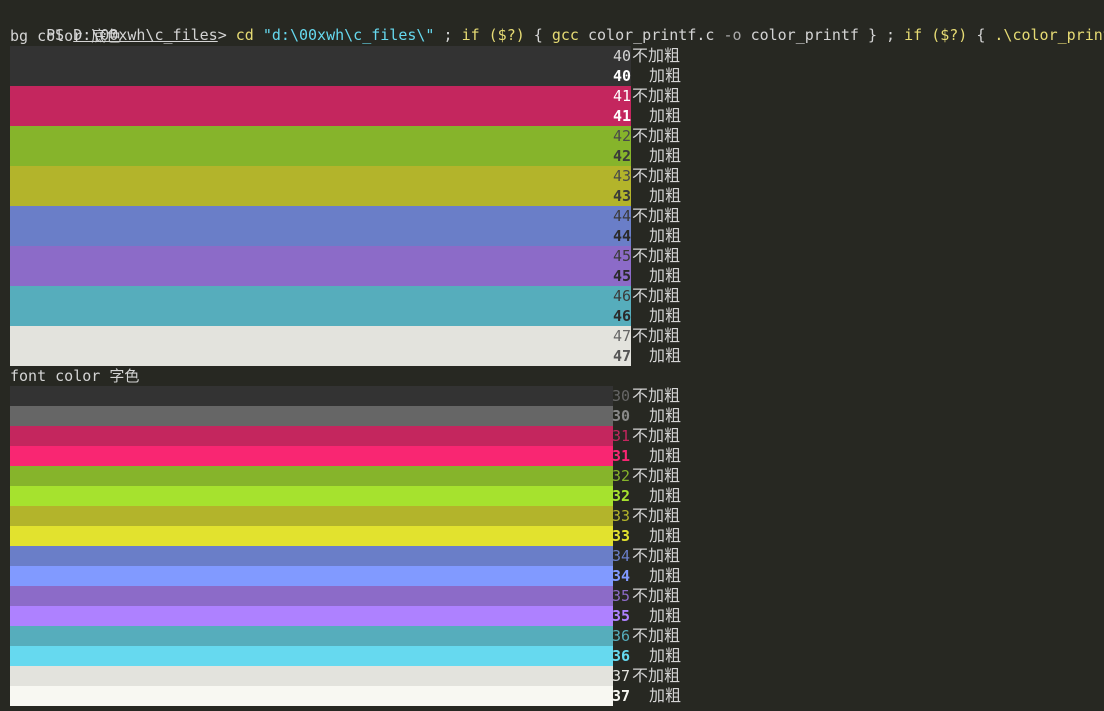  Describe the element at coordinates (621, 616) in the screenshot. I see `fg-code: 35` at that location.